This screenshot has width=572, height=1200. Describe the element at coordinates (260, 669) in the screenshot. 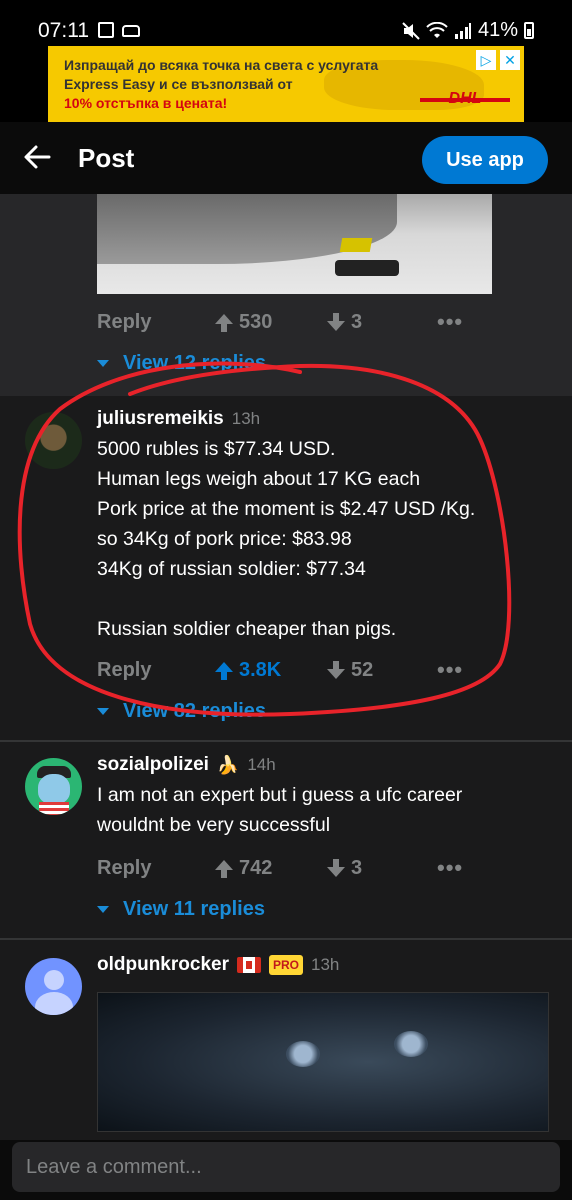

I see `upvote-count: 3.8K` at that location.